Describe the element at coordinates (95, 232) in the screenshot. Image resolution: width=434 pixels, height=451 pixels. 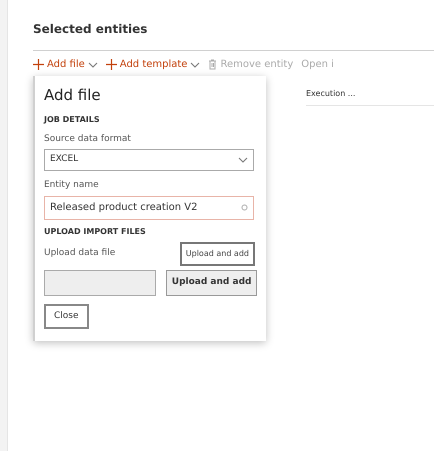
I see `section-heading: UPLOAD IMPORT FILES` at that location.